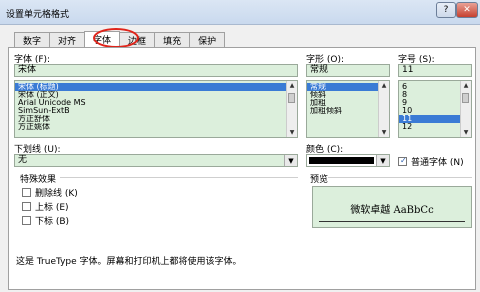  Describe the element at coordinates (392, 221) in the screenshot. I see `baseline-line` at that location.